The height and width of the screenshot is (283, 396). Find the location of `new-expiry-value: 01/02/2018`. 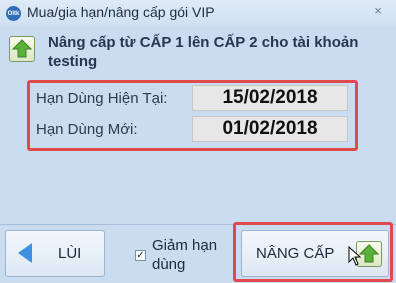

new-expiry-value: 01/02/2018 is located at coordinates (270, 129).